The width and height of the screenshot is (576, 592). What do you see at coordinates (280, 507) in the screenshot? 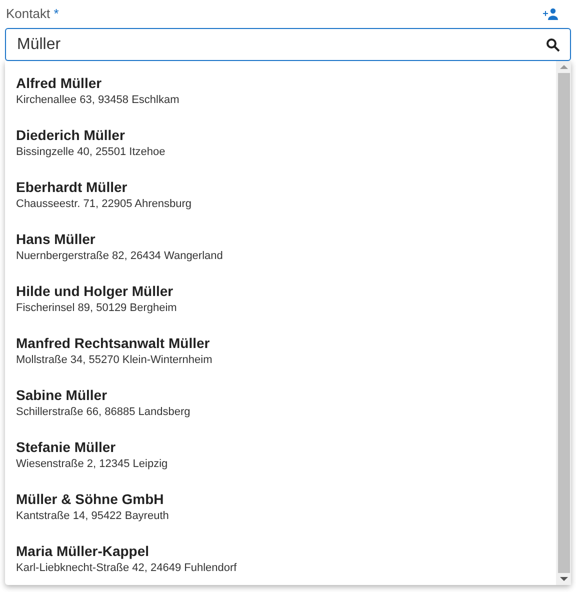
I see `contact-option: Müller & Söhne GmbH Kantstraße 14, 95422 Bayreuth` at bounding box center [280, 507].